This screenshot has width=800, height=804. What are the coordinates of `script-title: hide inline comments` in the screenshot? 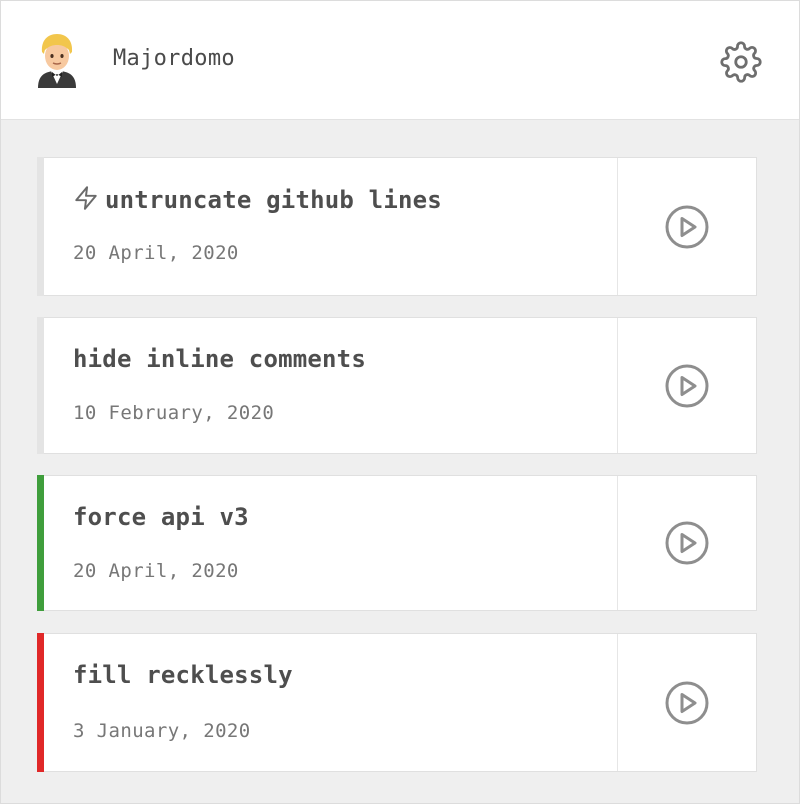 It's located at (219, 359).